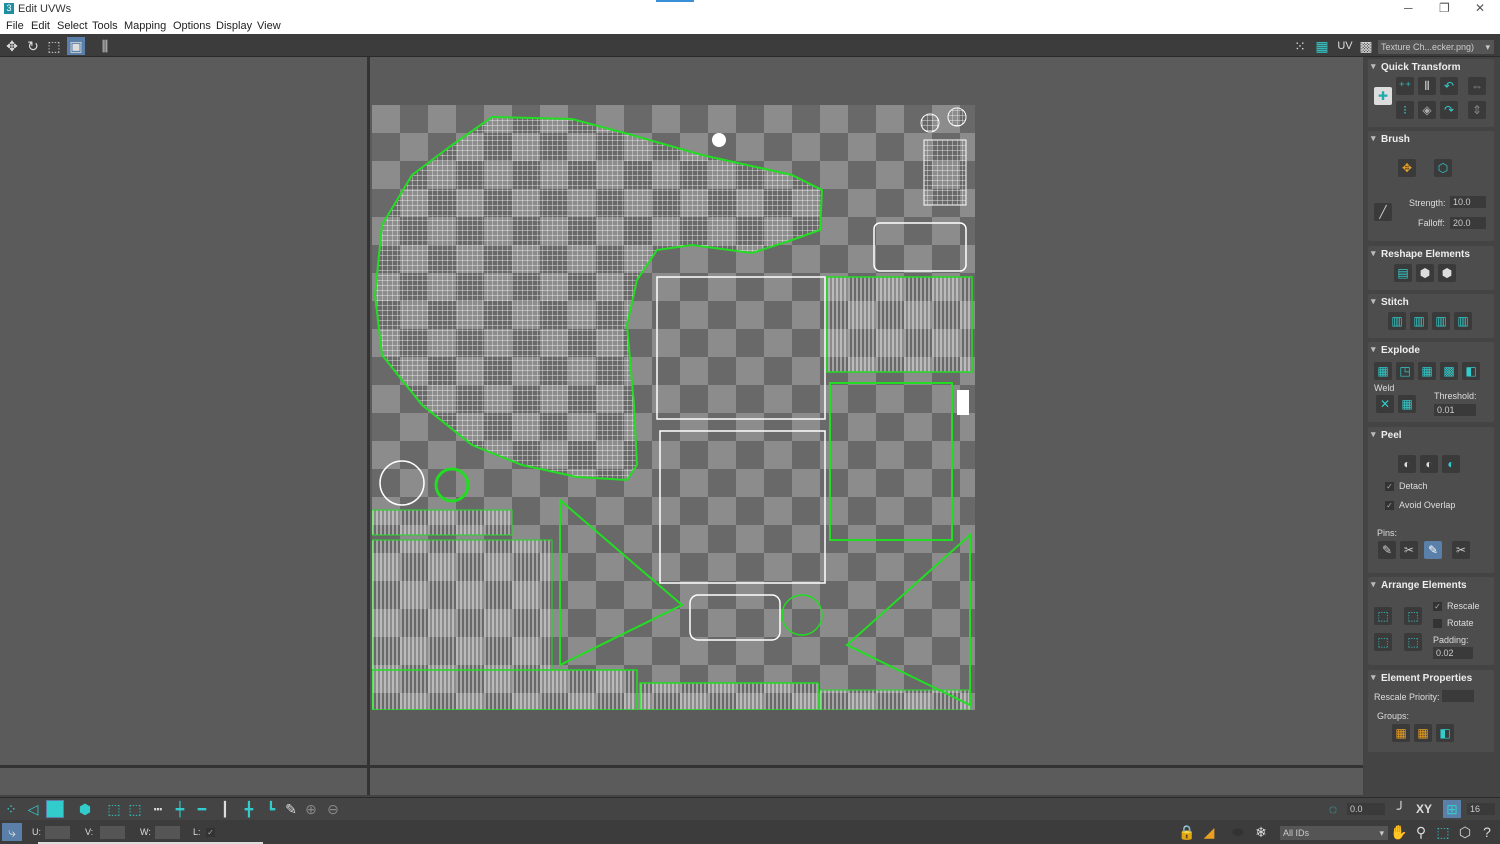  Describe the element at coordinates (1387, 550) in the screenshot. I see `pin-icon: ✎` at that location.